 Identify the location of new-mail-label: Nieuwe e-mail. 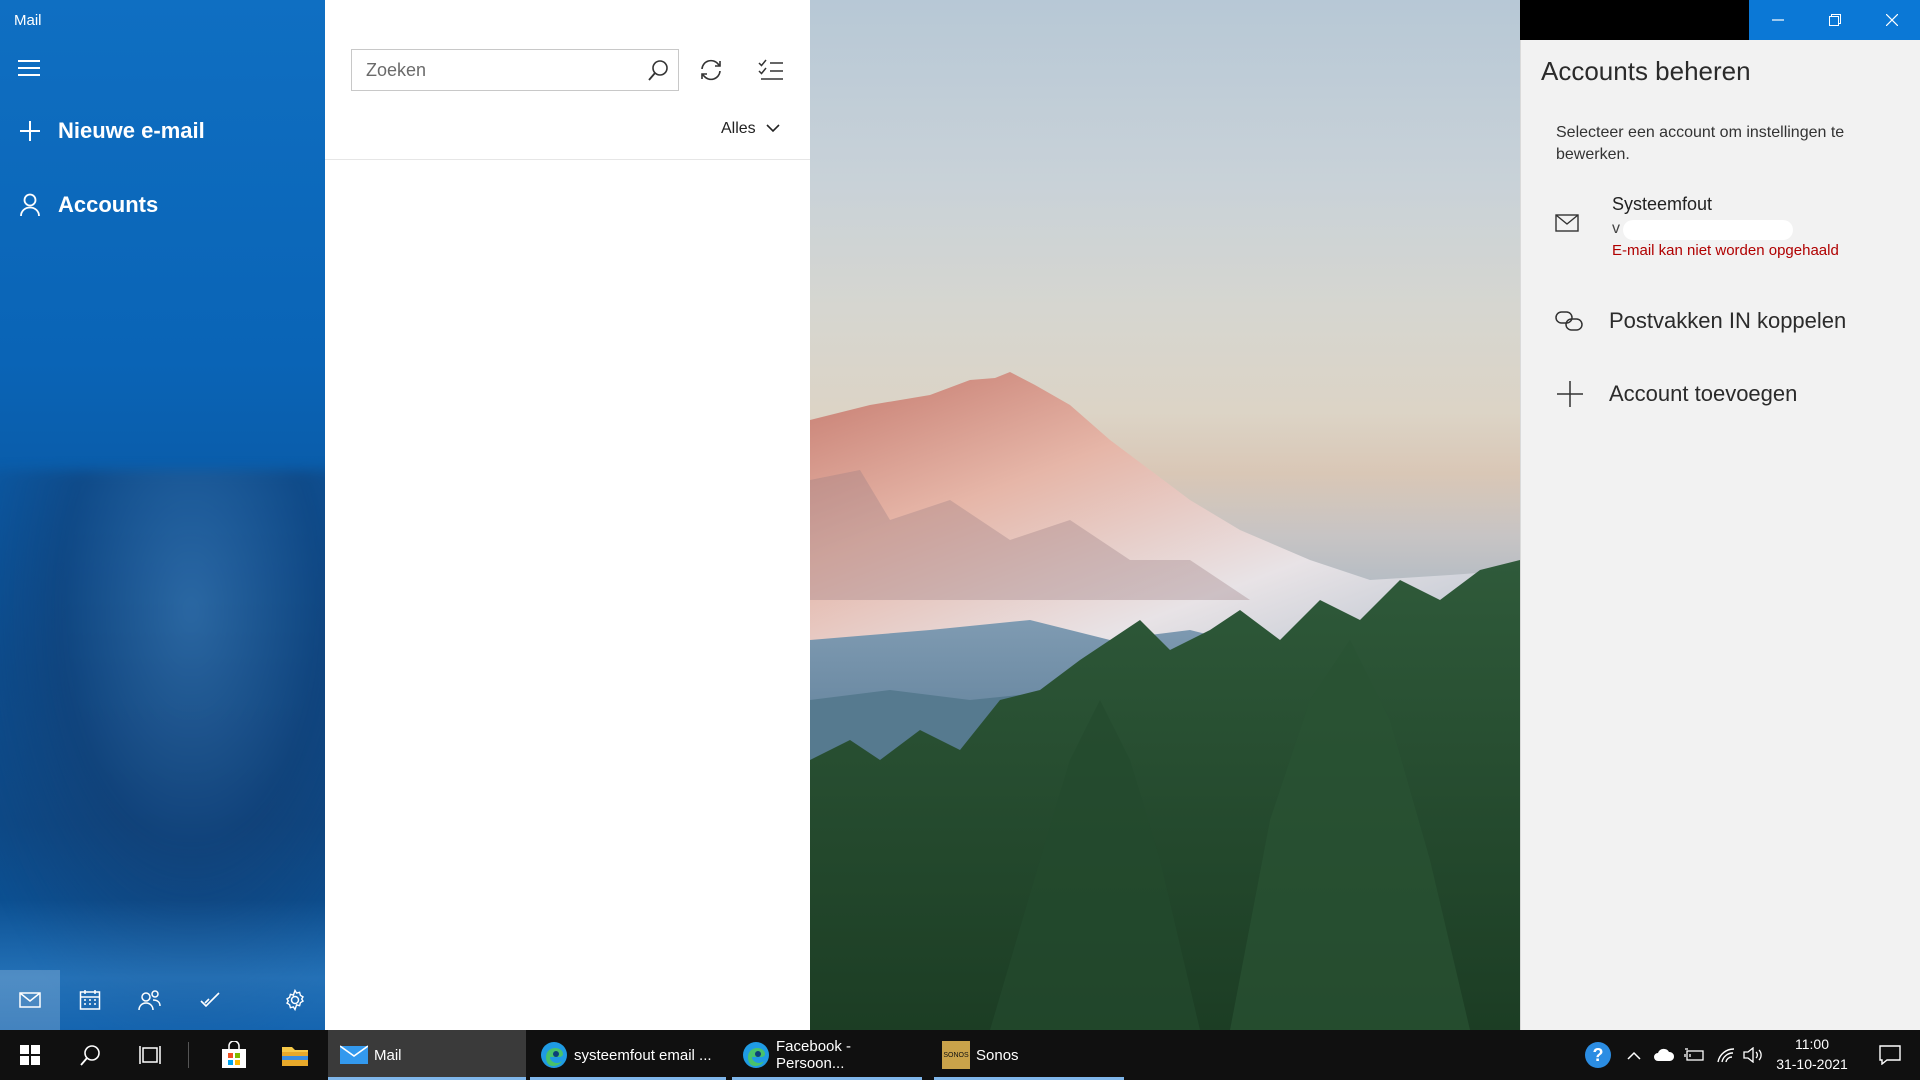
(131, 130).